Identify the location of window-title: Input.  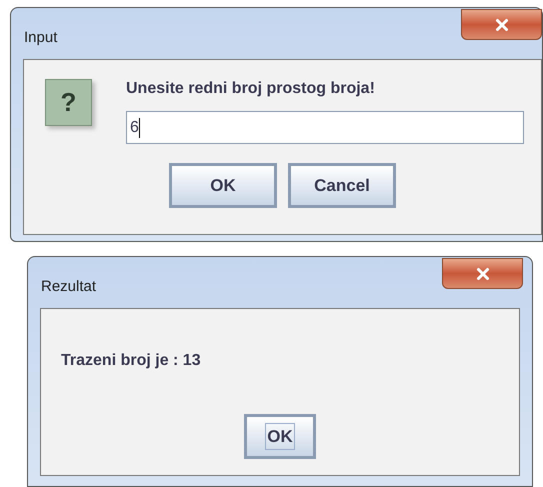
(41, 38).